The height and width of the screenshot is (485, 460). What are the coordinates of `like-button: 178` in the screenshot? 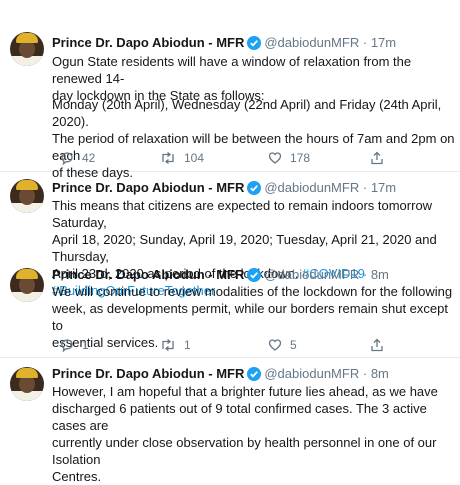 It's located at (289, 158).